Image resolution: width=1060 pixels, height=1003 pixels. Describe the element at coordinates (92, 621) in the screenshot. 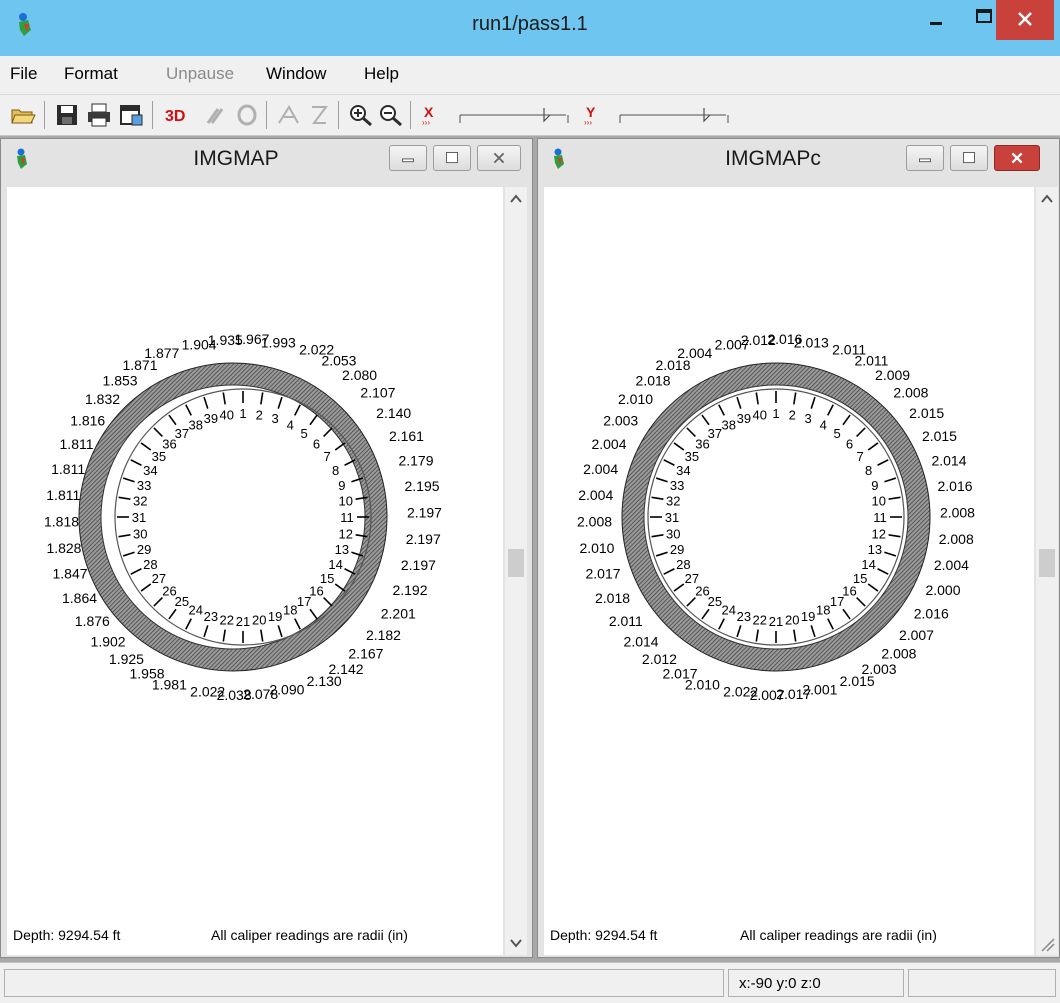

I see `caliper-reading-label: 1.876` at that location.